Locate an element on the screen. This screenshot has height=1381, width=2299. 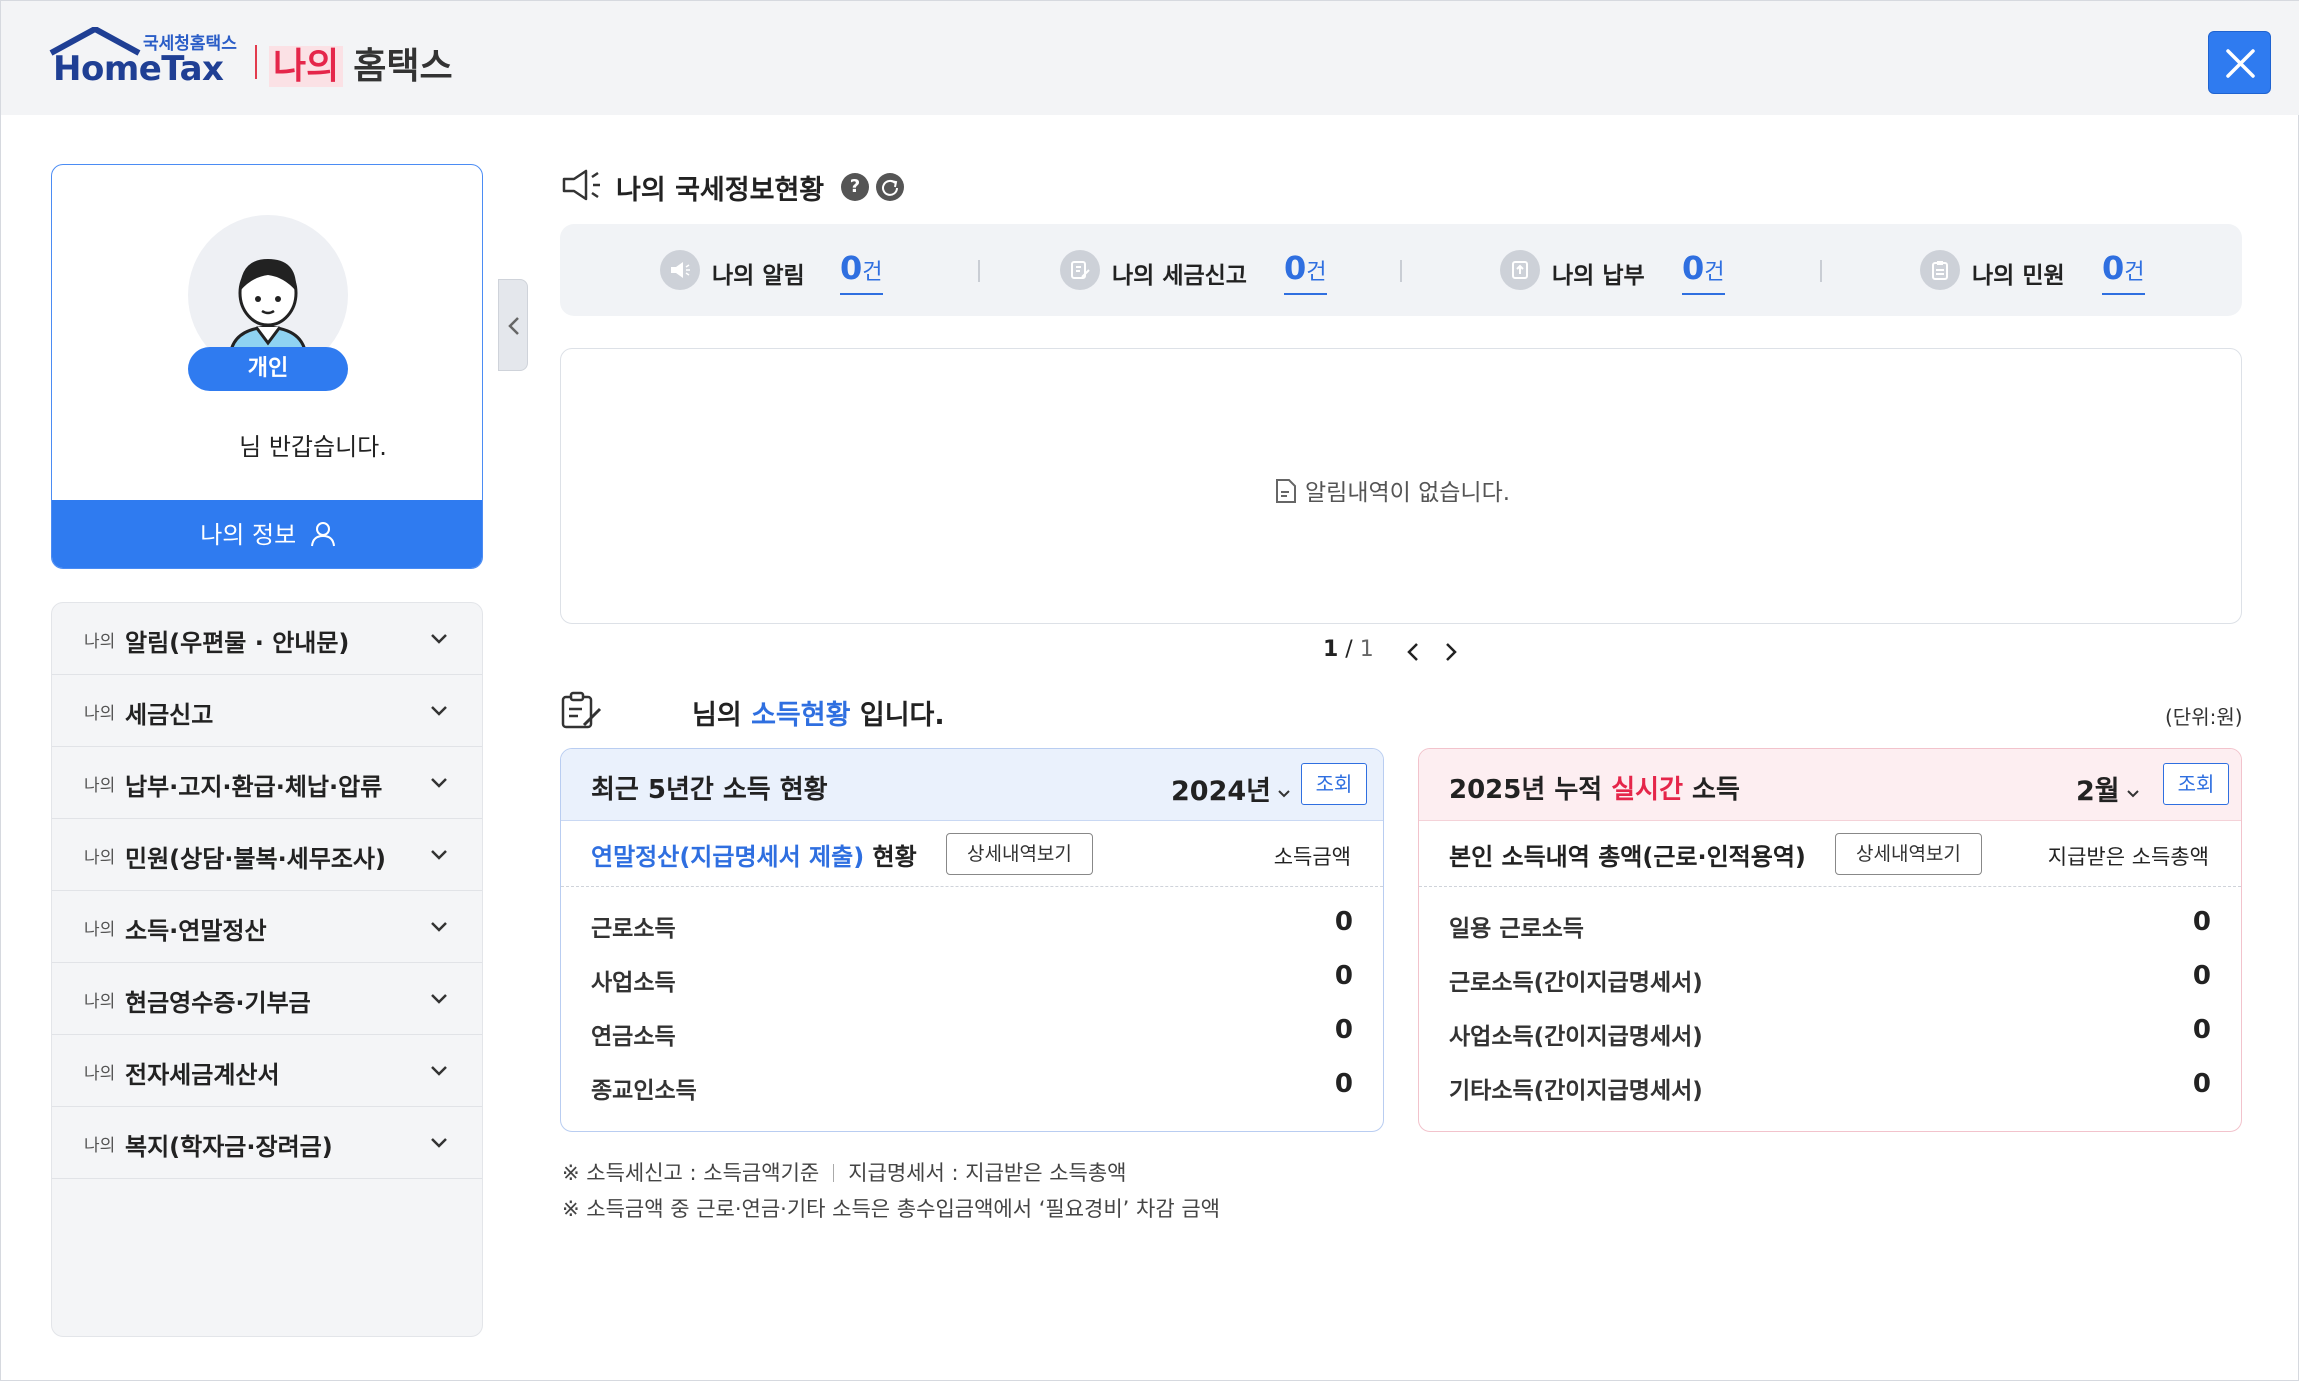
panel-title: 최근 5년간 소득 현황 is located at coordinates (709, 790).